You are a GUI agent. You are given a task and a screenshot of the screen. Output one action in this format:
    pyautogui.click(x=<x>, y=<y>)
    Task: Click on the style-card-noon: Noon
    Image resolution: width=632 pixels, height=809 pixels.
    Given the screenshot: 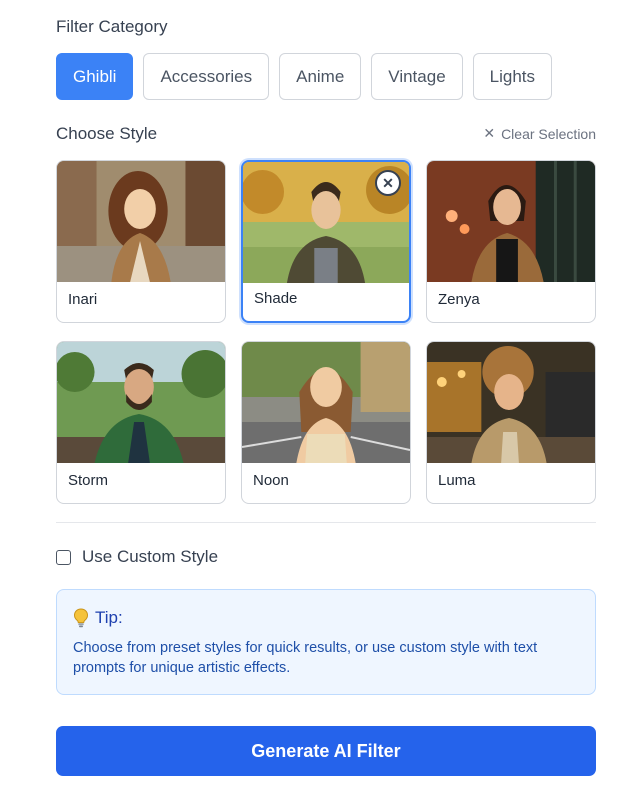 What is the action you would take?
    pyautogui.click(x=326, y=422)
    